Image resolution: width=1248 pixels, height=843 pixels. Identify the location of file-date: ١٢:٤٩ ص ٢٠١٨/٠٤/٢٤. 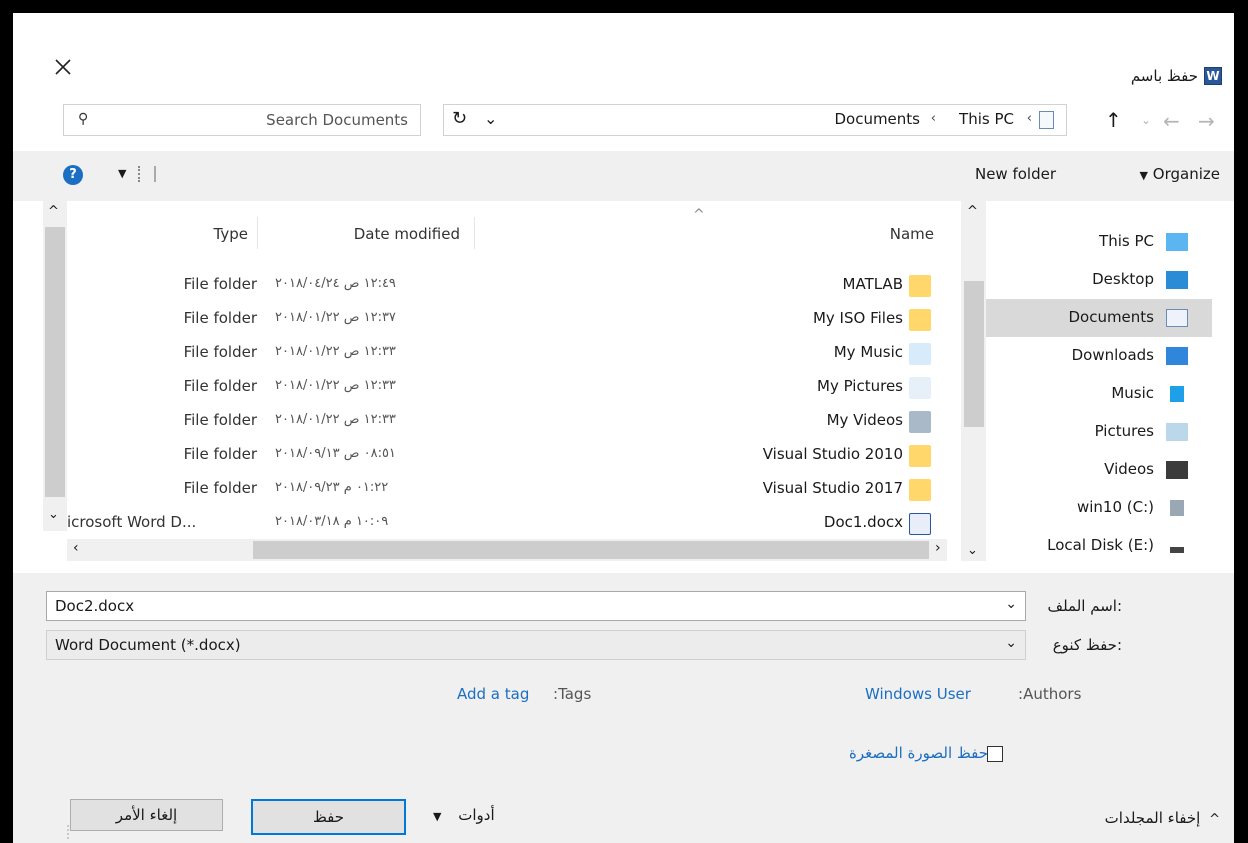
(335, 283).